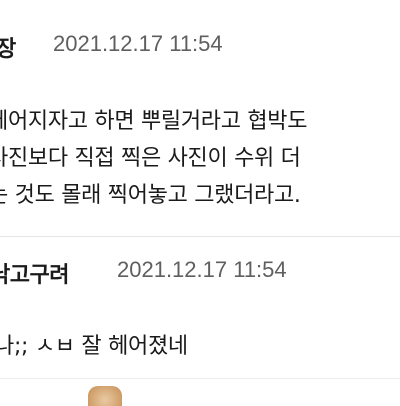  What do you see at coordinates (94, 346) in the screenshot?
I see `comment-text-line: 나;; ㅅㅂ 잘 헤어졌네` at bounding box center [94, 346].